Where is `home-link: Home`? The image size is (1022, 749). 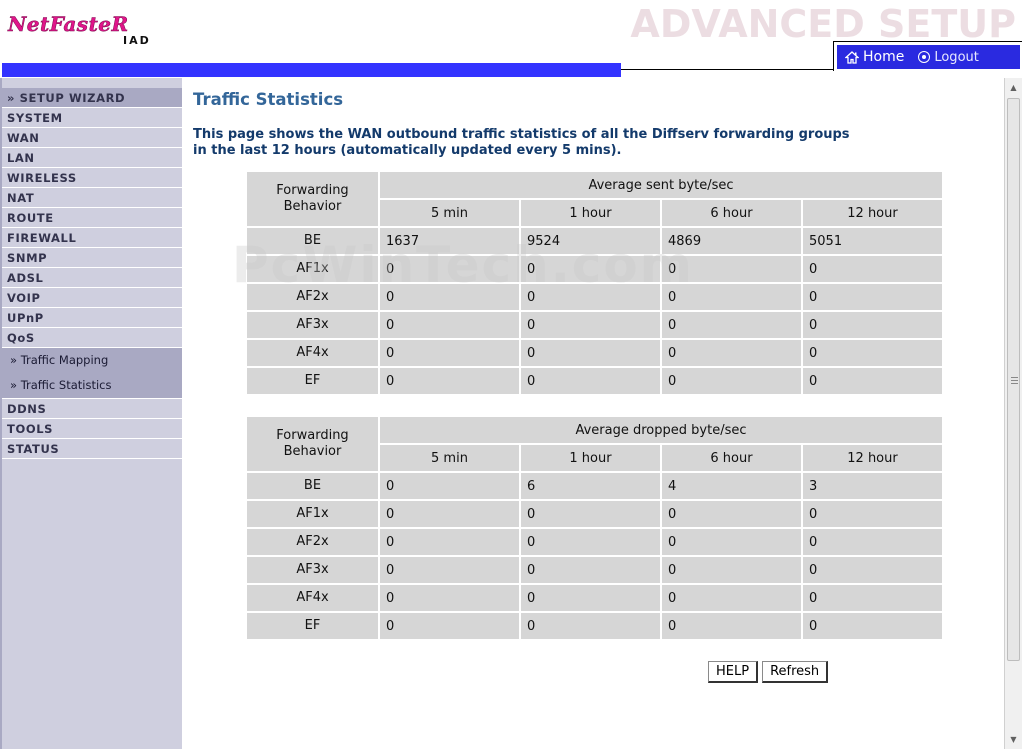
home-link: Home is located at coordinates (874, 57).